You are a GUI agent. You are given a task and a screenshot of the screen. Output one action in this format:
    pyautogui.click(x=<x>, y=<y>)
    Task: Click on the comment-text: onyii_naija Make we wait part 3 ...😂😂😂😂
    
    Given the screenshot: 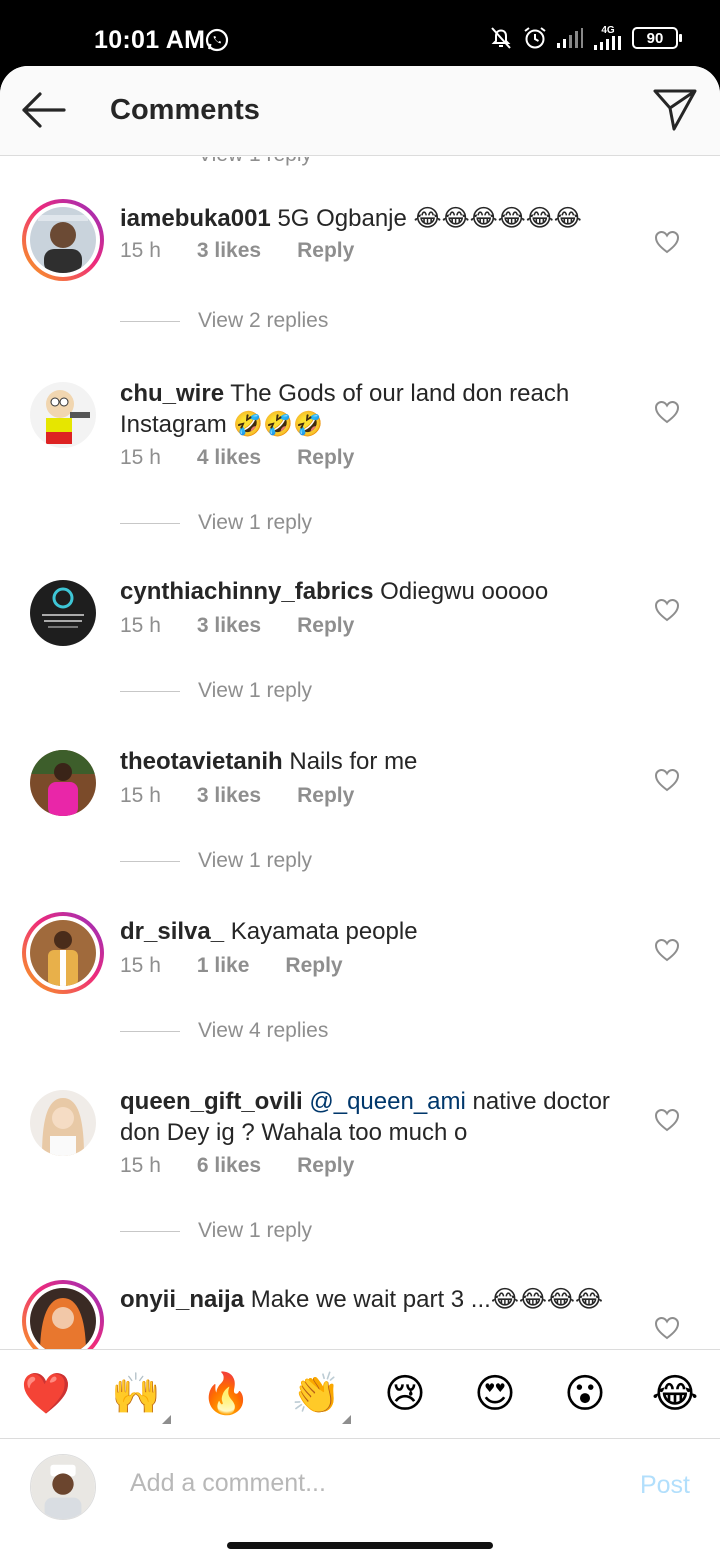 What is the action you would take?
    pyautogui.click(x=380, y=1299)
    